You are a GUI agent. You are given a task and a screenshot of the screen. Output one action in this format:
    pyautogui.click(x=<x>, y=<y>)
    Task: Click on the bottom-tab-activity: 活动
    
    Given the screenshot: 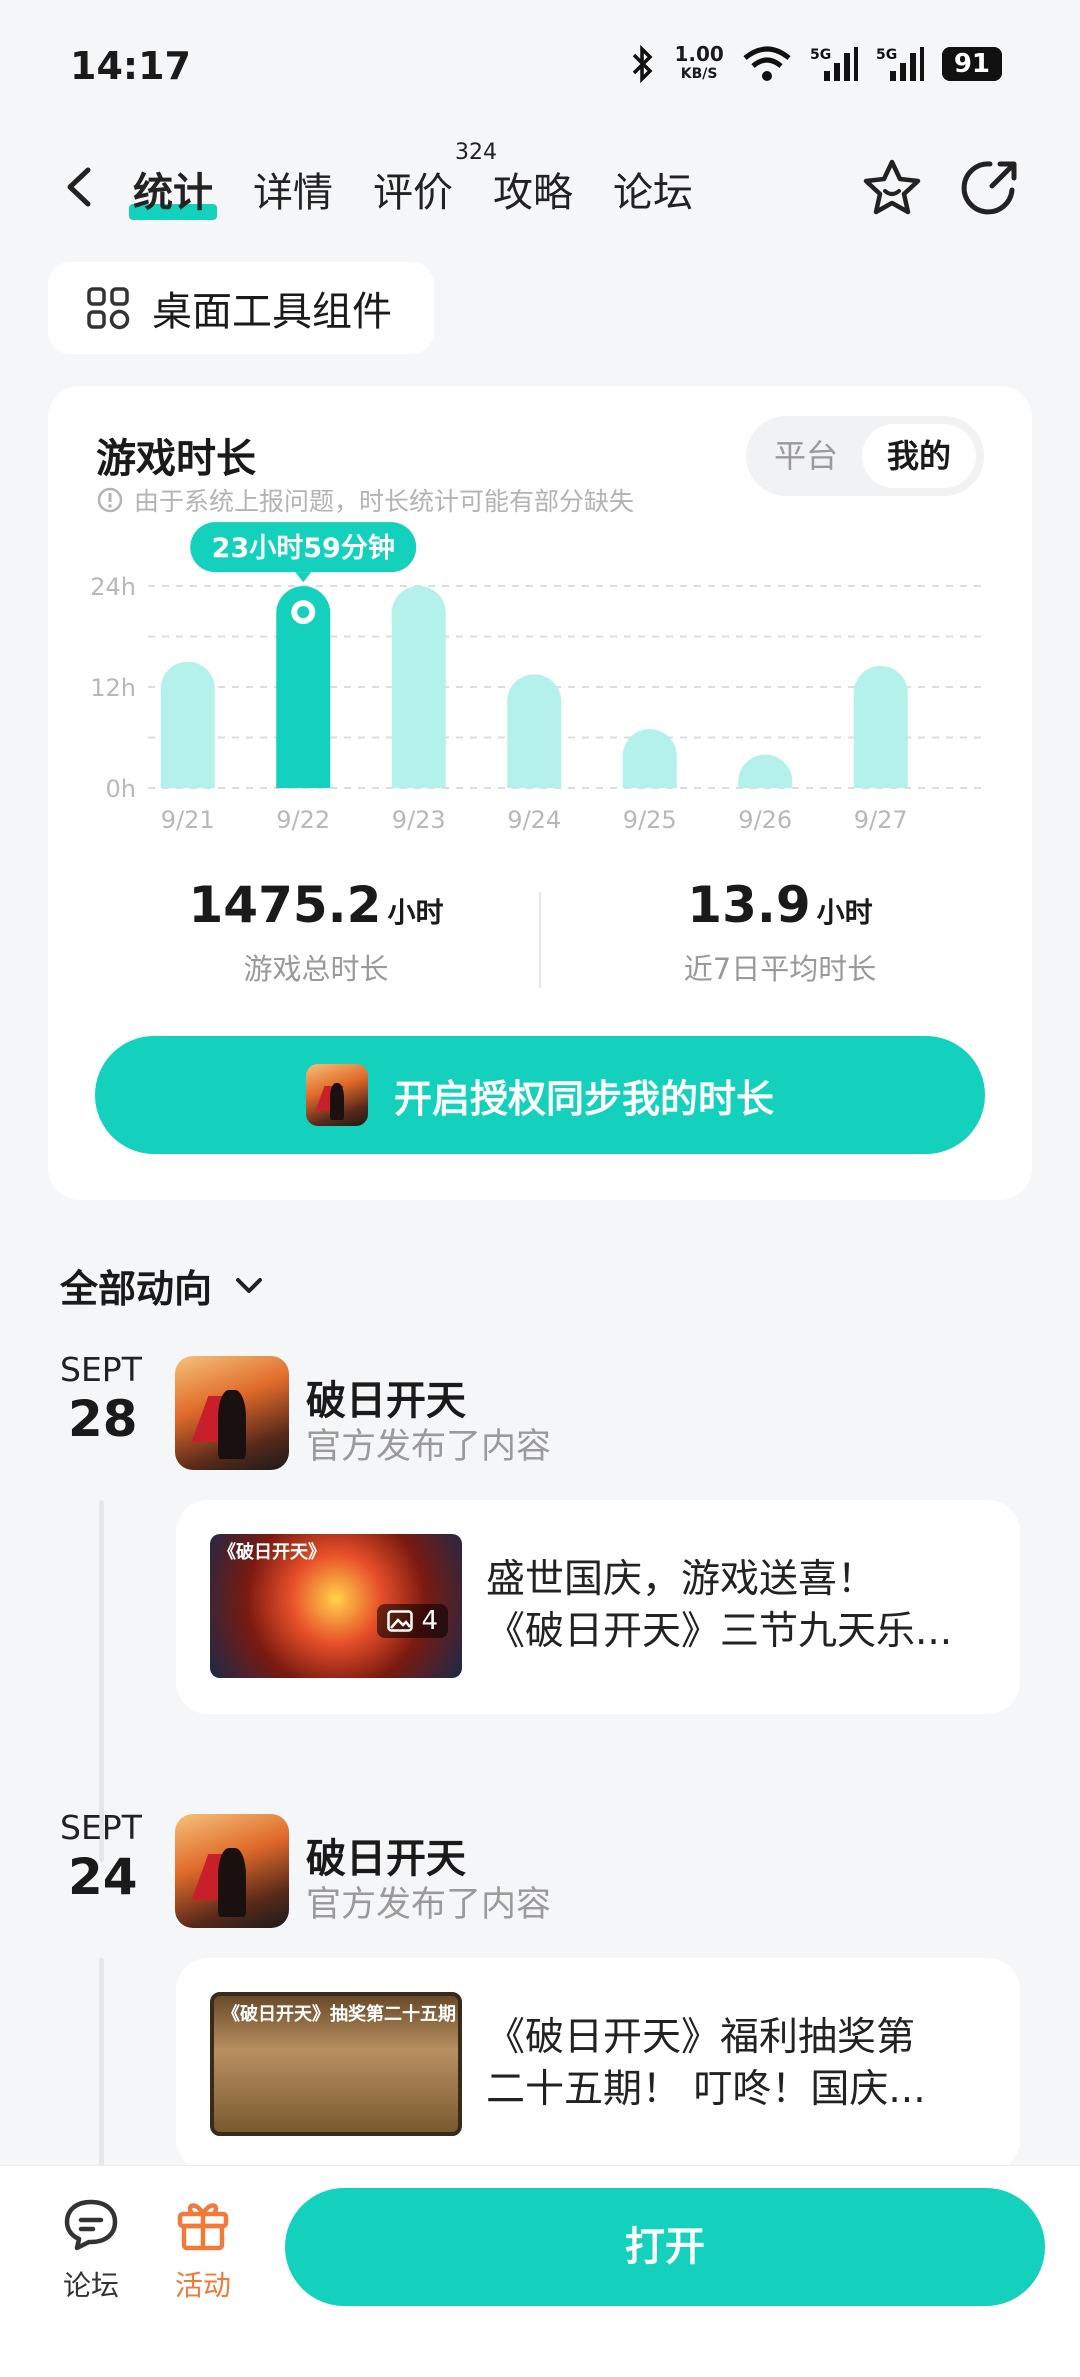 What is the action you would take?
    pyautogui.click(x=203, y=2250)
    